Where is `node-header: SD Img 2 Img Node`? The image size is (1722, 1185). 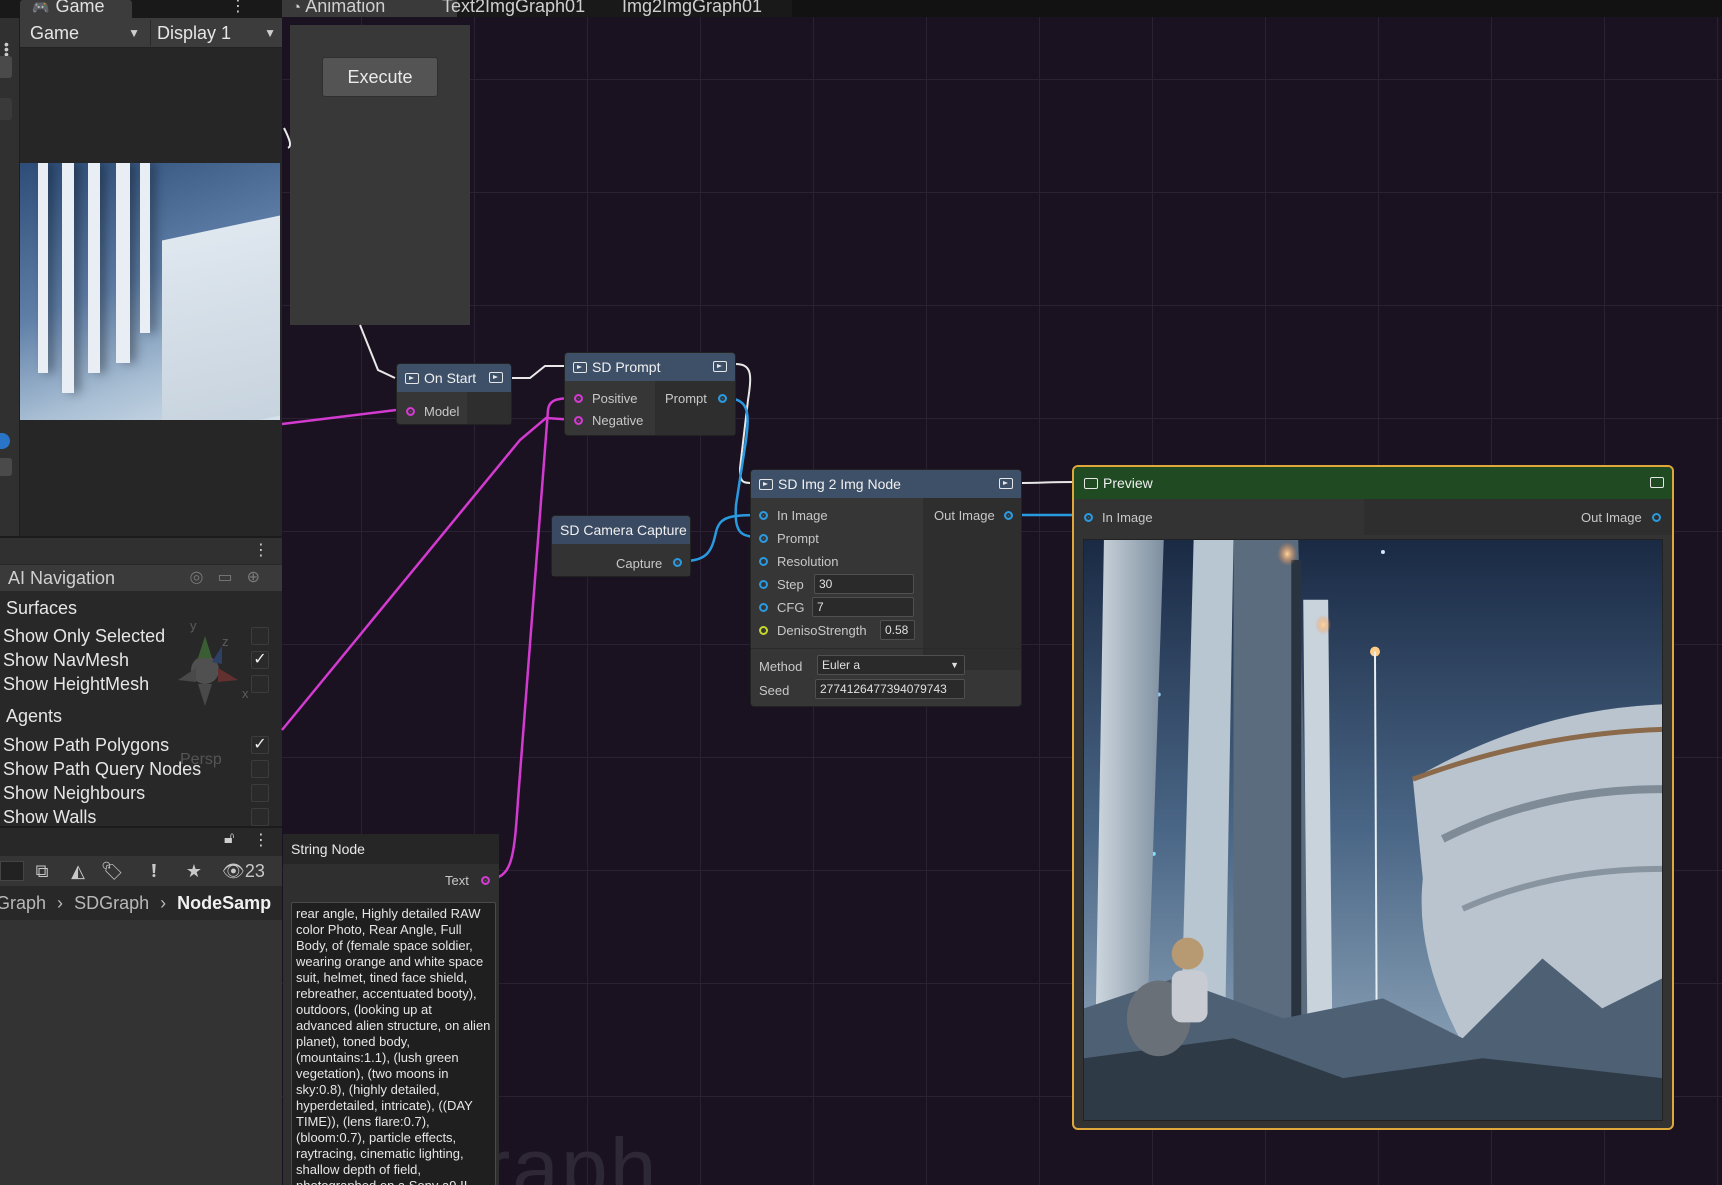
node-header: SD Img 2 Img Node is located at coordinates (886, 484).